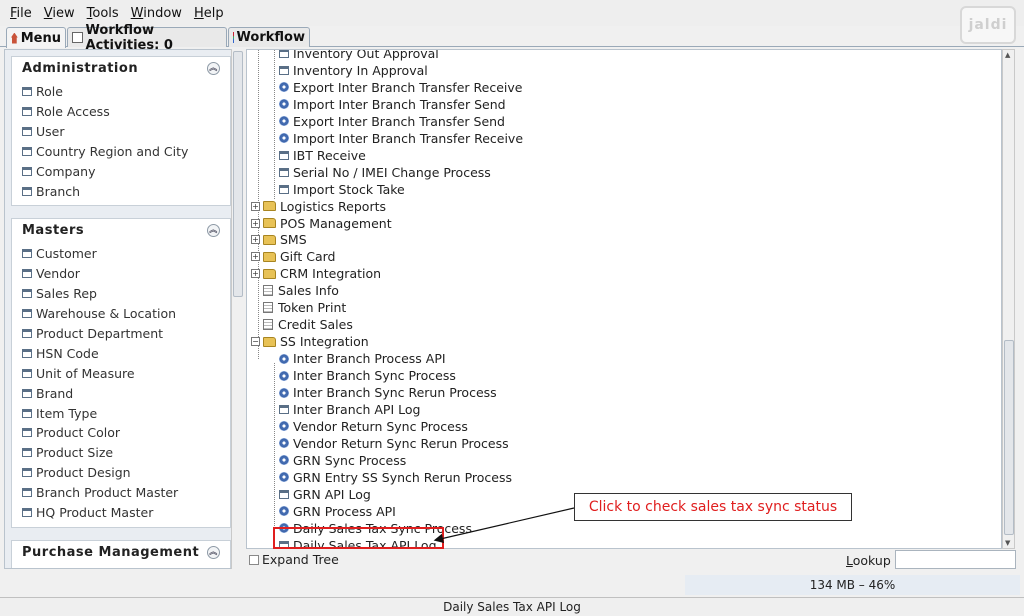 The image size is (1024, 616). Describe the element at coordinates (126, 314) in the screenshot. I see `sidebar-item: Warehouse & Location` at that location.